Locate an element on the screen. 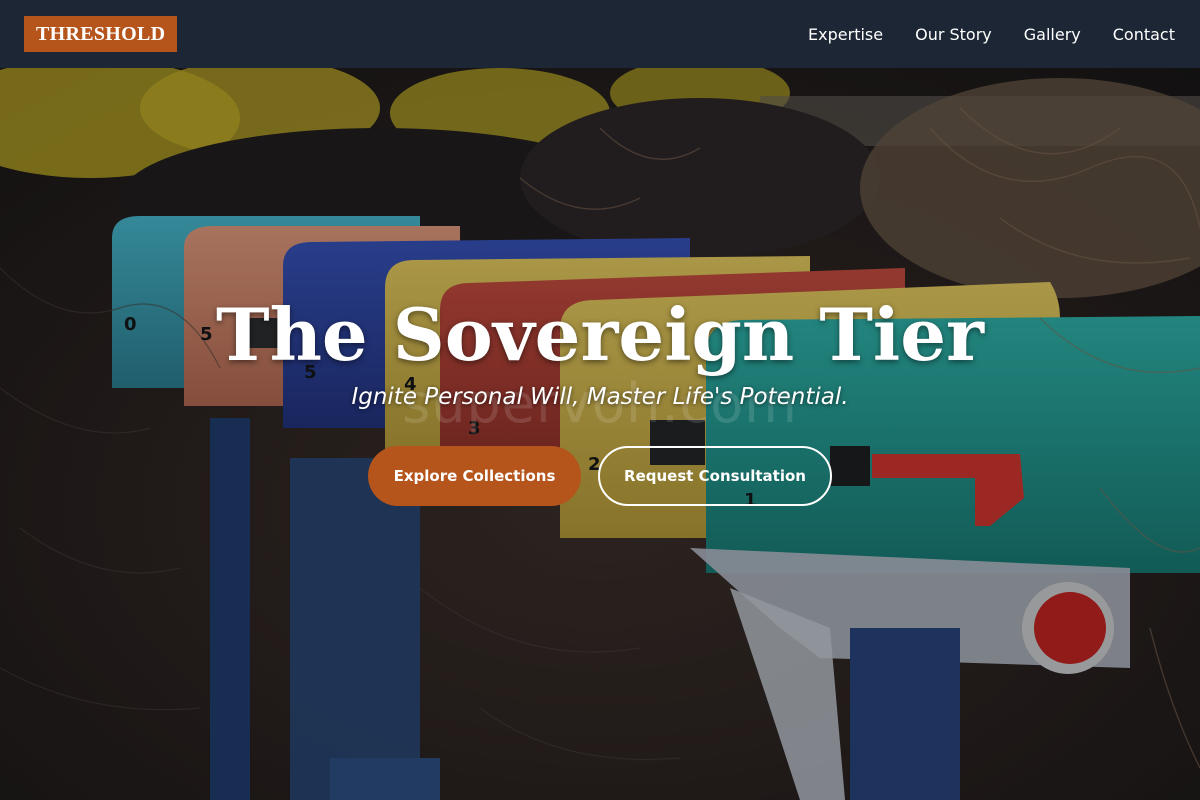  main-nav: Expertise Our Story Gallery Contact is located at coordinates (991, 34).